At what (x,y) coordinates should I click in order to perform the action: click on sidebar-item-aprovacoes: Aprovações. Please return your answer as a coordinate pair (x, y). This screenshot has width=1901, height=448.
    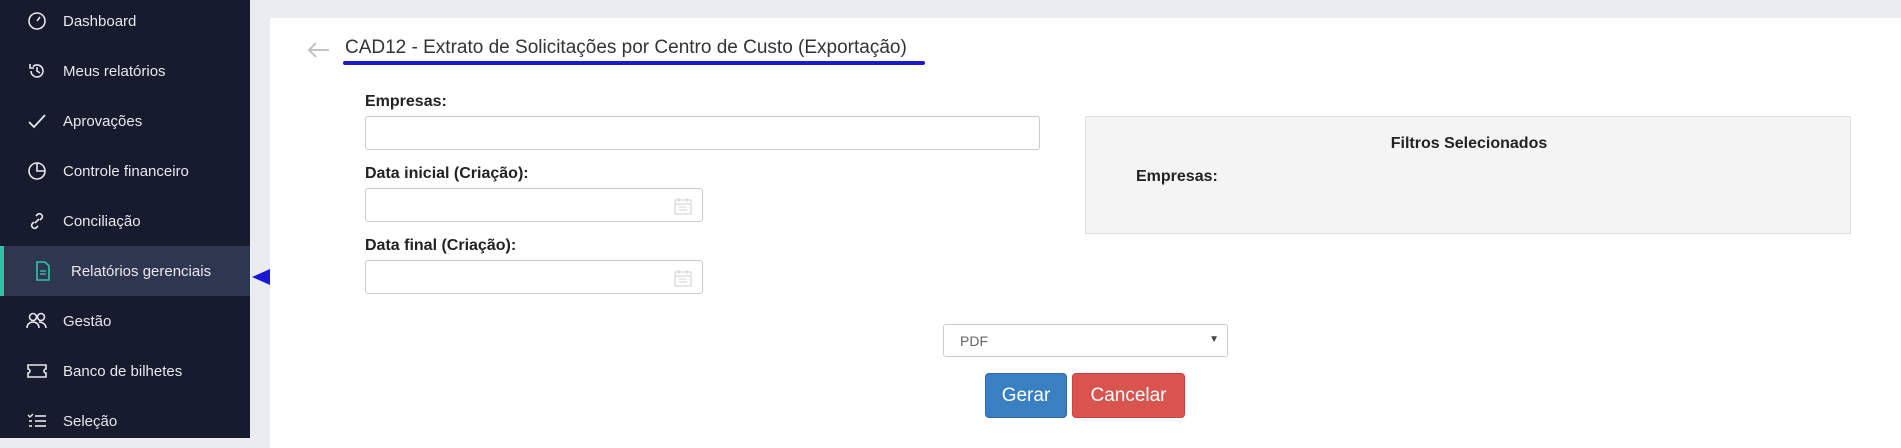
    Looking at the image, I should click on (125, 121).